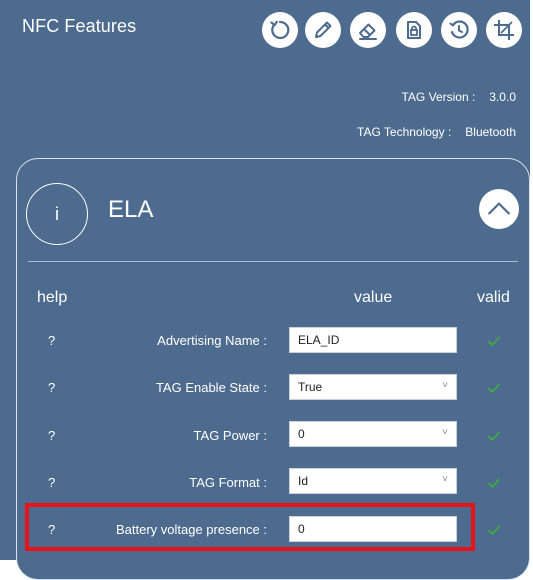 This screenshot has width=533, height=580. I want to click on clock-refresh-button, so click(459, 30).